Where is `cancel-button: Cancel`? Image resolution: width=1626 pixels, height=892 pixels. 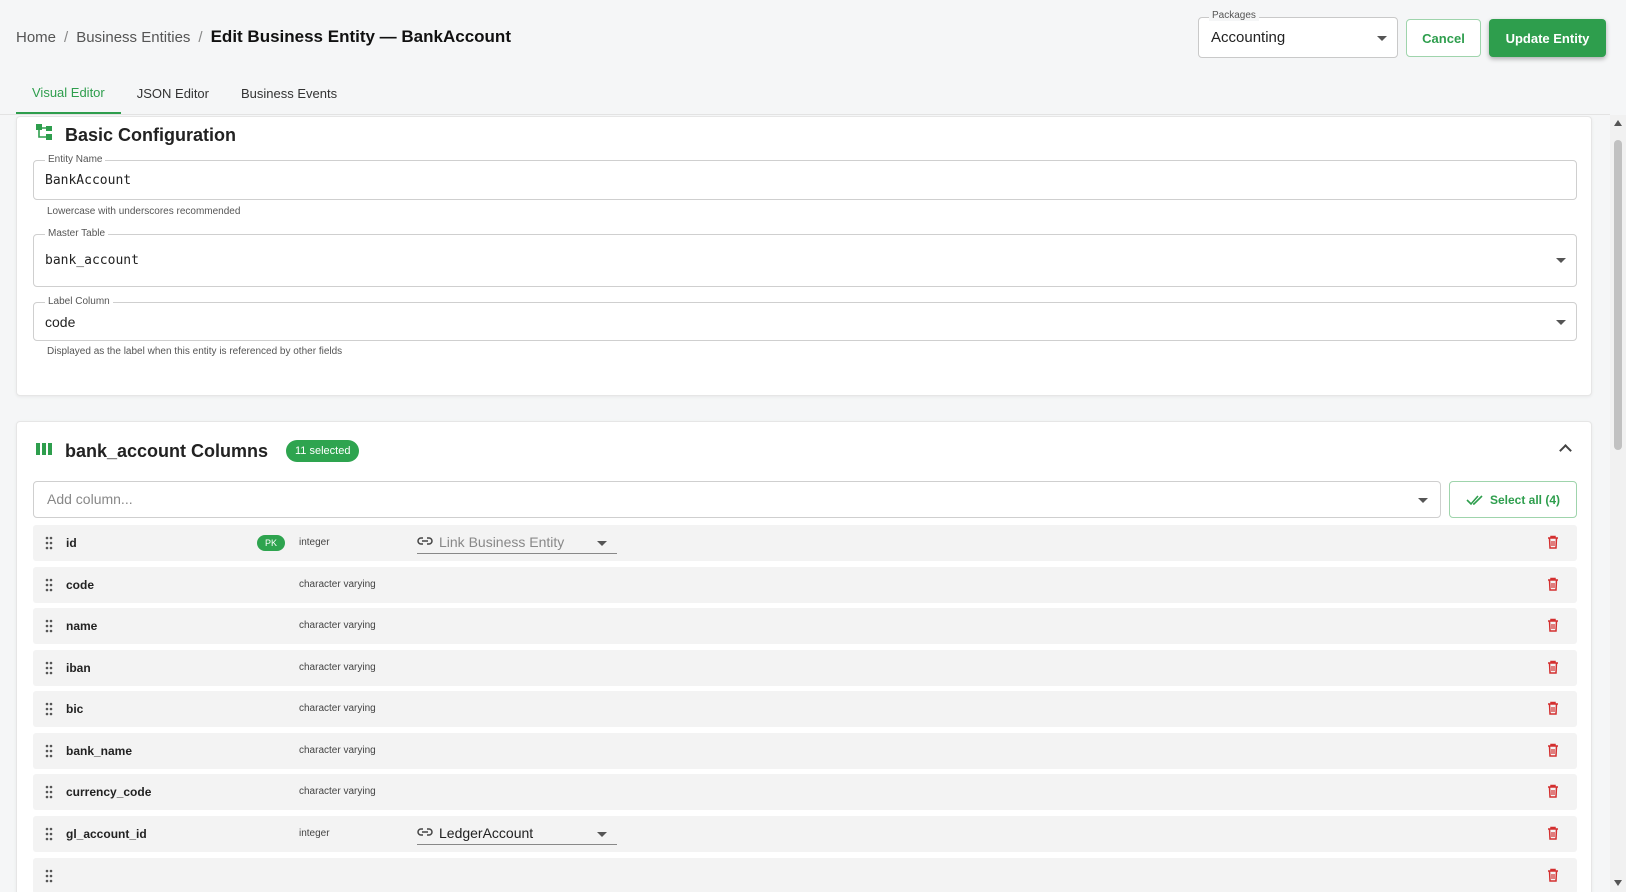
cancel-button: Cancel is located at coordinates (1443, 38).